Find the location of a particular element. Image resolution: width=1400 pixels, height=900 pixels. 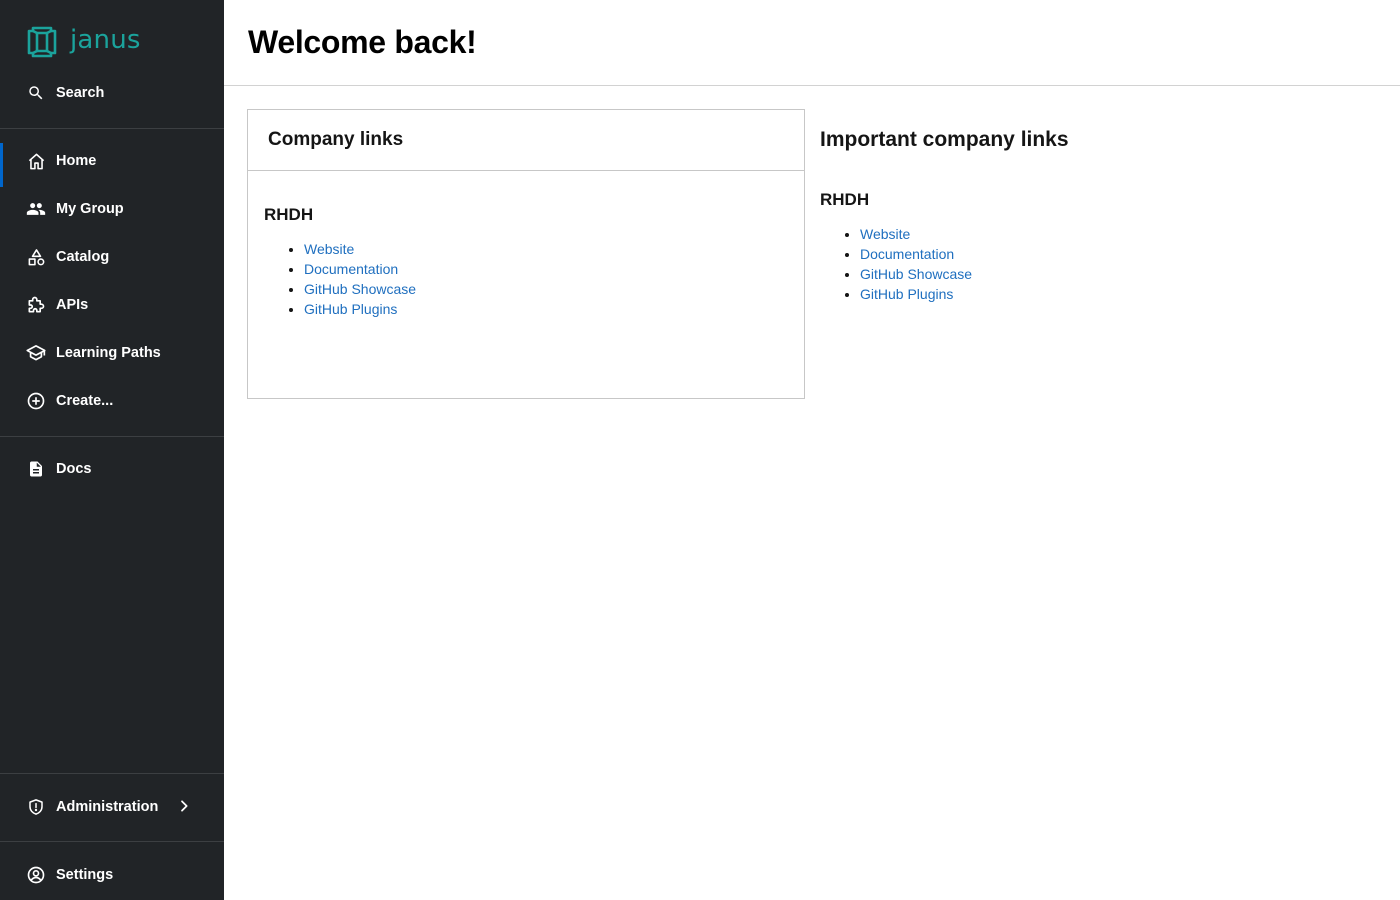

catalog-icon is located at coordinates (36, 257).